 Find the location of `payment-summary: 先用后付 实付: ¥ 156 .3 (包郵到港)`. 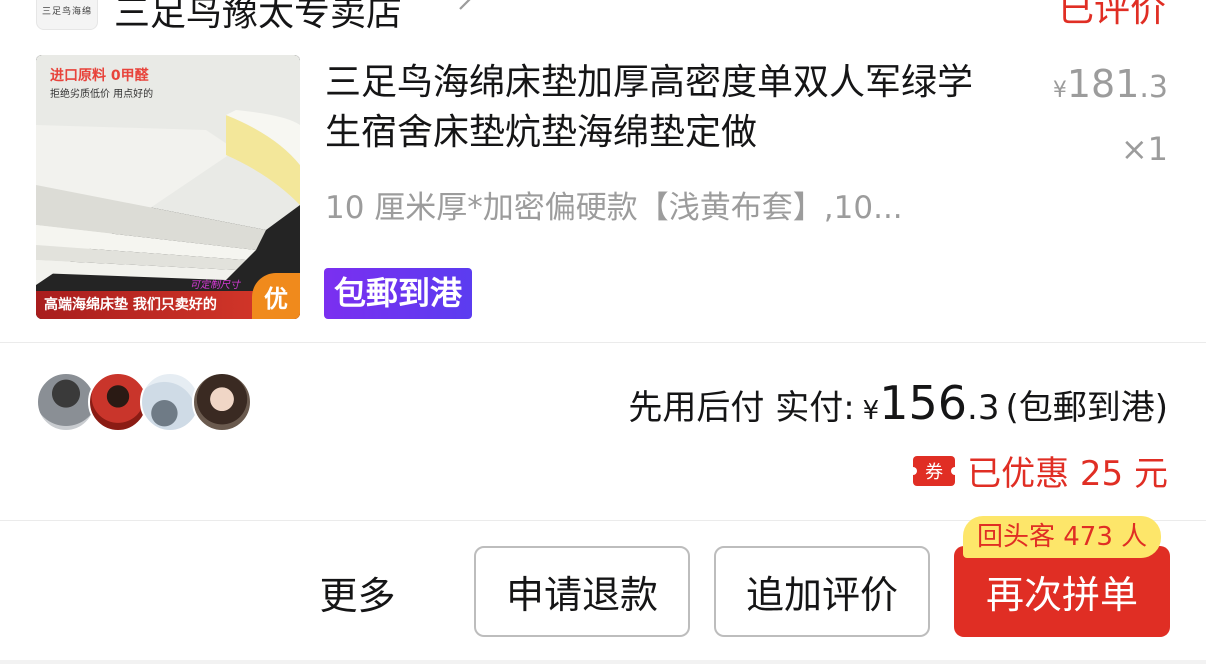

payment-summary: 先用后付 实付: ¥ 156 .3 (包郵到港) is located at coordinates (898, 403).